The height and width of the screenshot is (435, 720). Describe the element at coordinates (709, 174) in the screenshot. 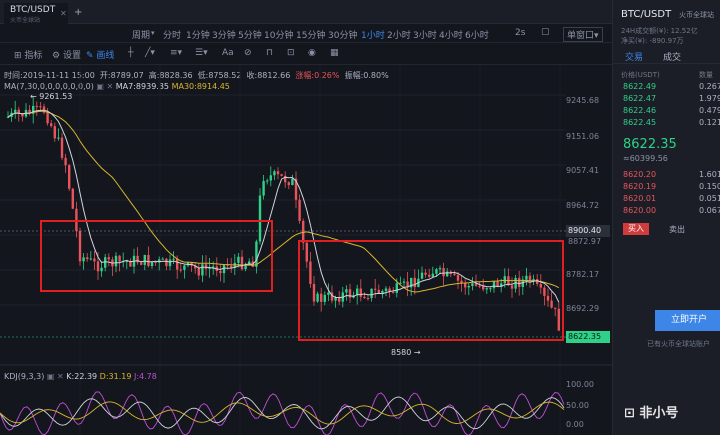

I see `bid-qty: 1.601` at that location.